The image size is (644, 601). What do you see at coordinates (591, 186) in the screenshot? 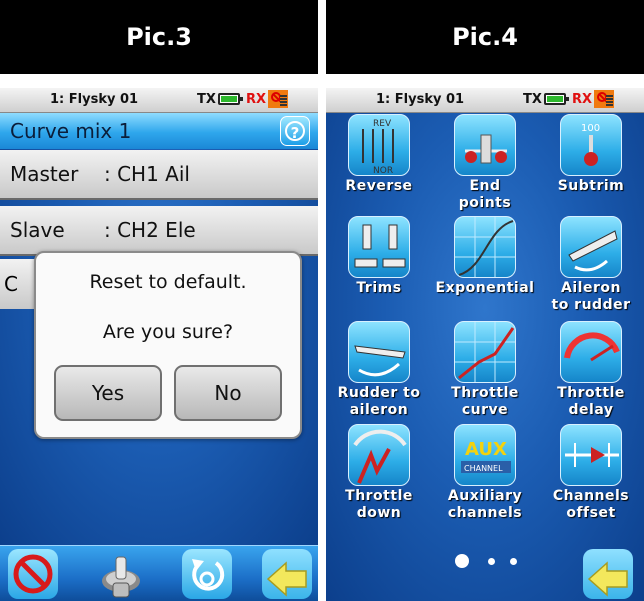
I see `menu-label: Subtrim` at bounding box center [591, 186].